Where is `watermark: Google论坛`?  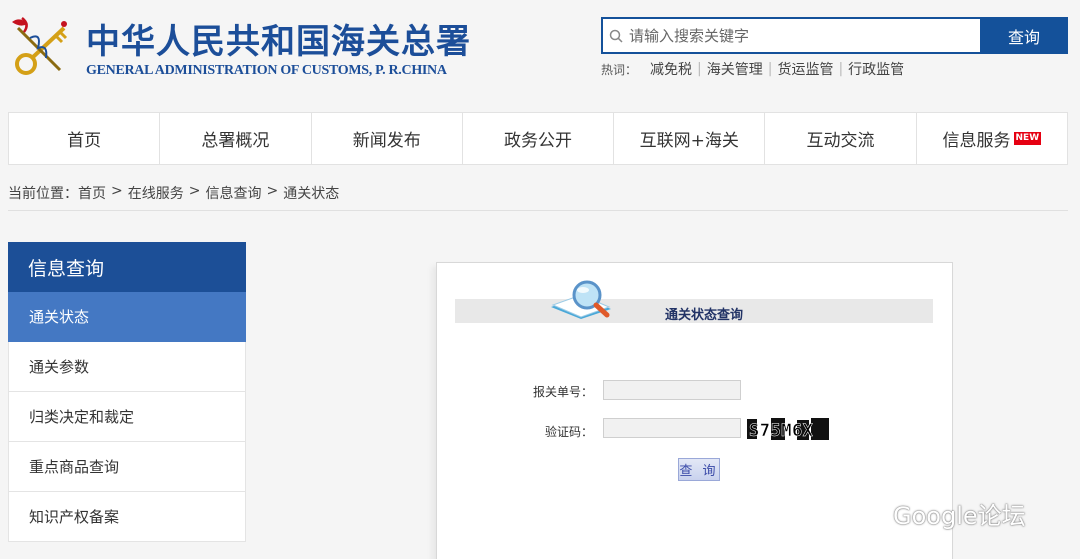
watermark: Google论坛 is located at coordinates (939, 513).